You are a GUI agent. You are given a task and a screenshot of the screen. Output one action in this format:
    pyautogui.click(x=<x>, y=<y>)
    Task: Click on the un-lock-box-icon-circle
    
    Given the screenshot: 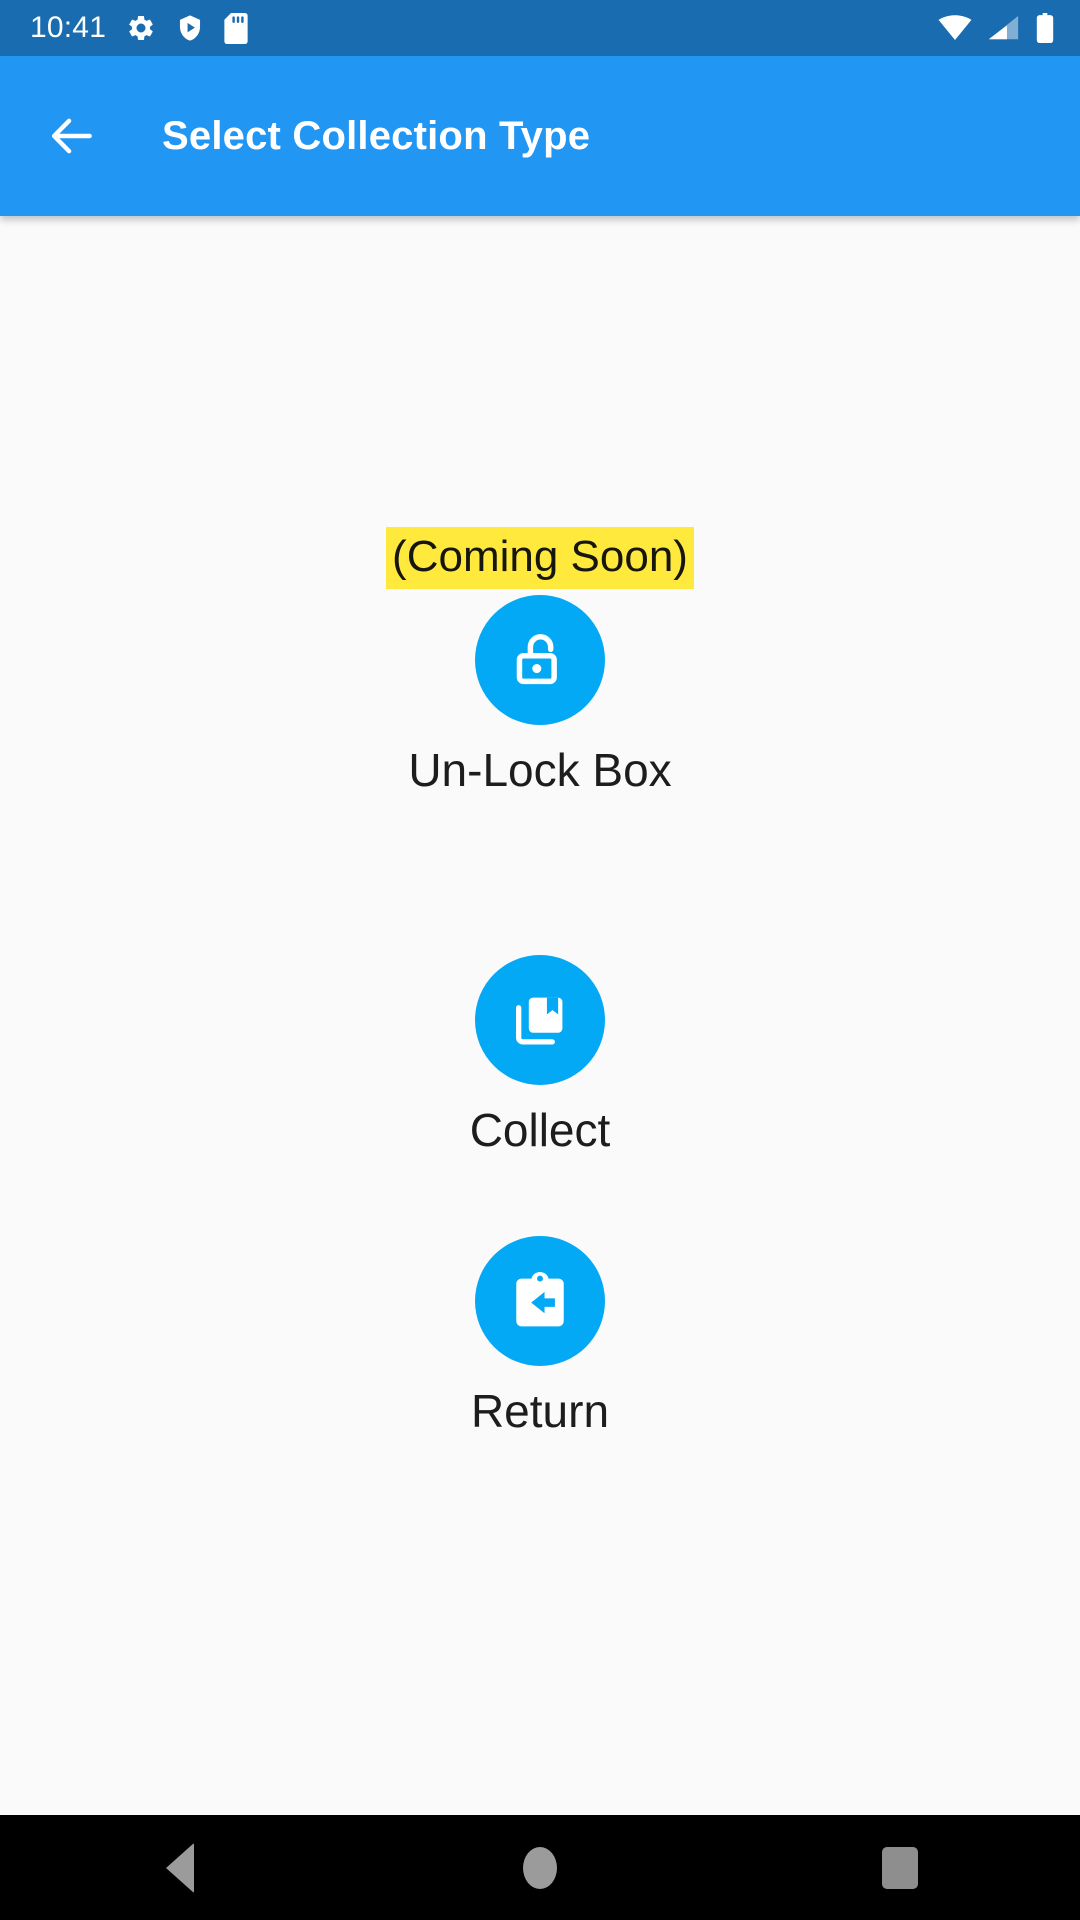 What is the action you would take?
    pyautogui.click(x=540, y=660)
    